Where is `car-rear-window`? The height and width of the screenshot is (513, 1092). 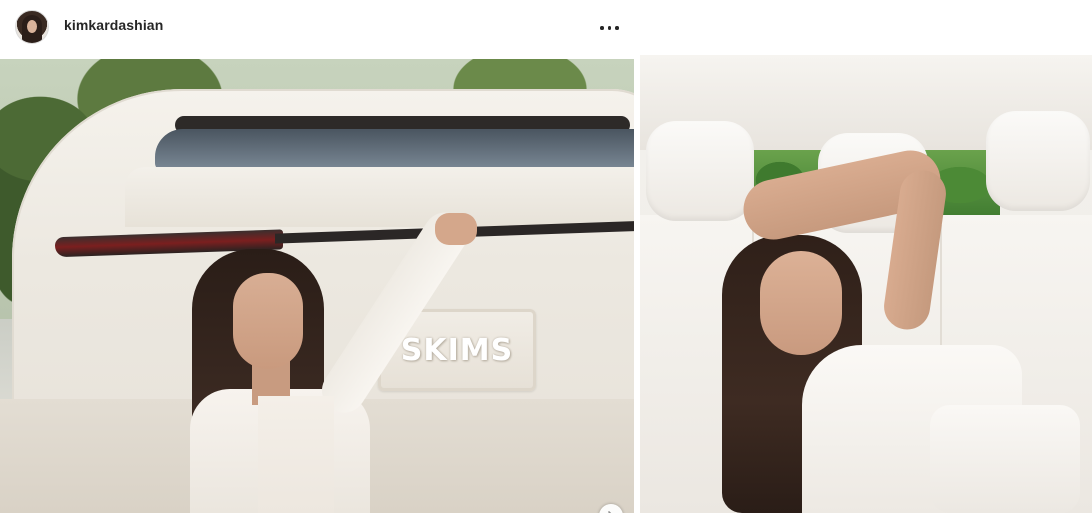 car-rear-window is located at coordinates (394, 150).